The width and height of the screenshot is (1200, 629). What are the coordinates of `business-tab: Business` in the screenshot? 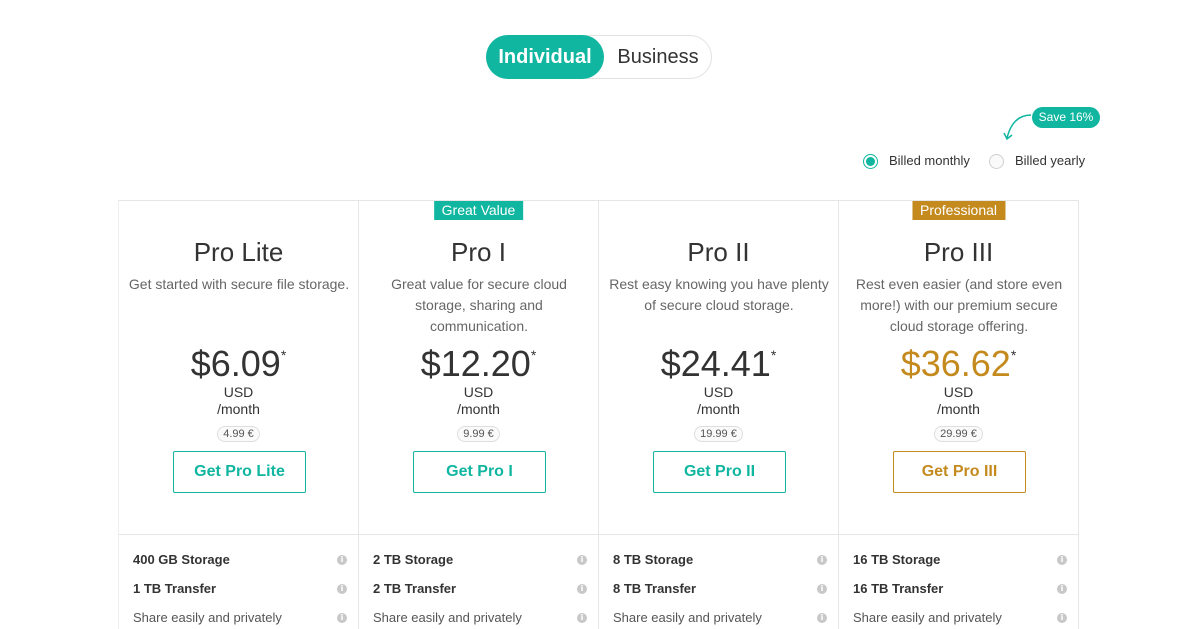 It's located at (658, 57).